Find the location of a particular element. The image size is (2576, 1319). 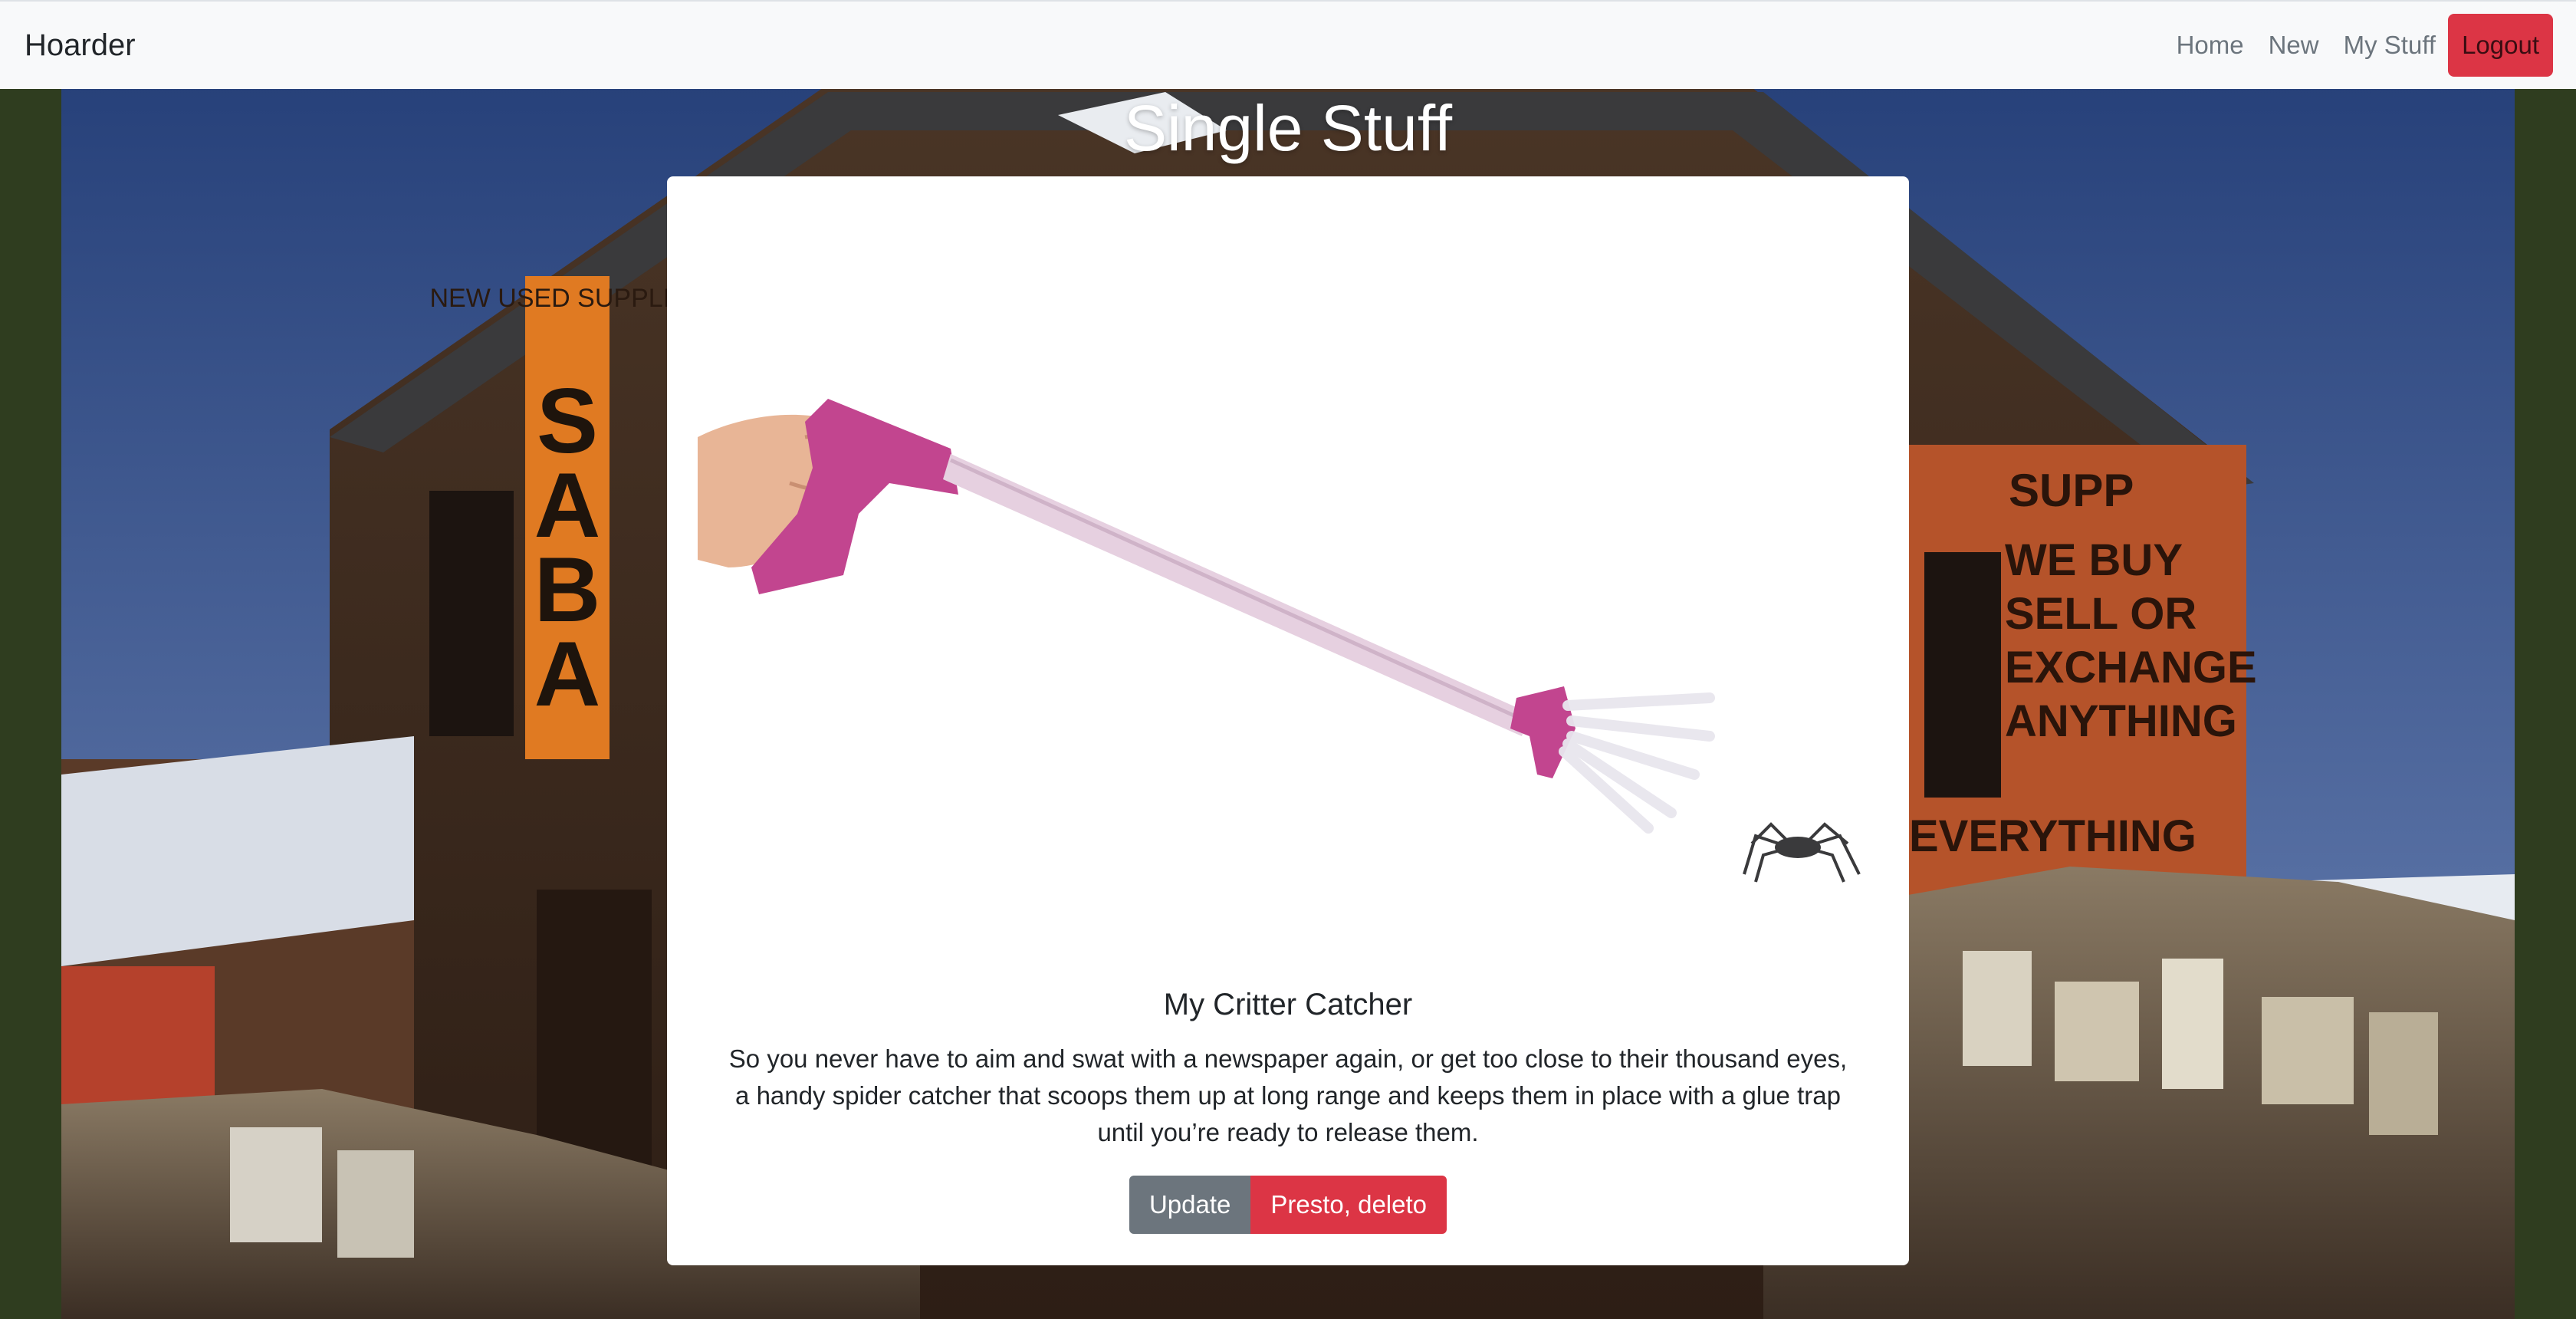

brand-link: Hoarder is located at coordinates (80, 45).